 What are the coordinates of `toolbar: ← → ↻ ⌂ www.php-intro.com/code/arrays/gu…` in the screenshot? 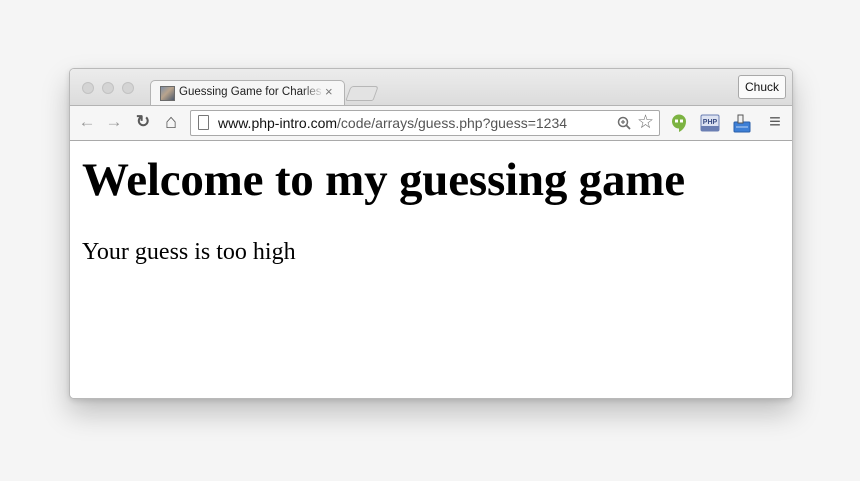 It's located at (431, 123).